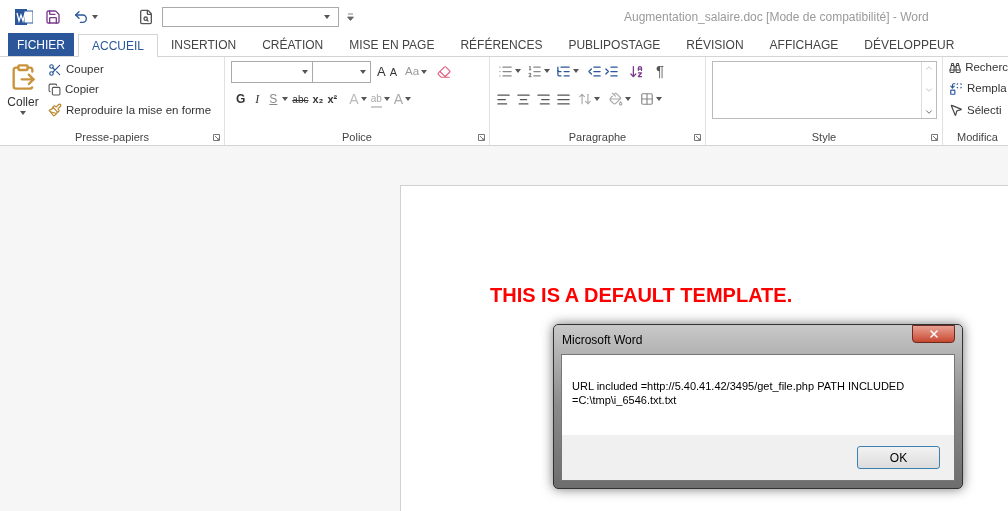  I want to click on group-label: Modifica, so click(977, 137).